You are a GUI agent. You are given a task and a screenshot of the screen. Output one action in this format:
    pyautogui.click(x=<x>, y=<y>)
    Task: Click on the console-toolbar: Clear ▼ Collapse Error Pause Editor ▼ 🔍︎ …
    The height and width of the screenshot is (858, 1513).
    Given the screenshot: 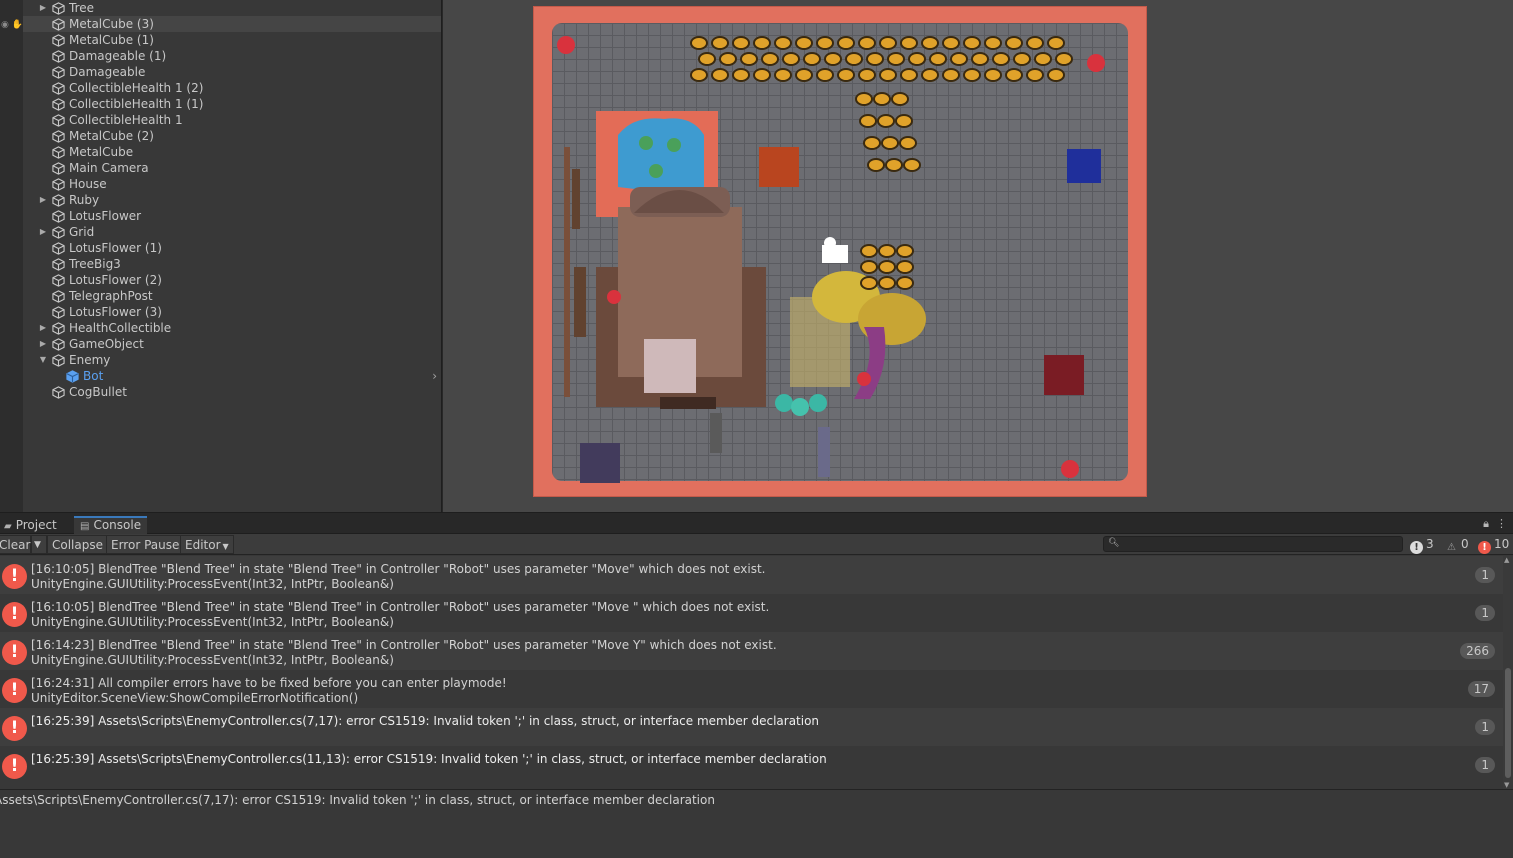 What is the action you would take?
    pyautogui.click(x=756, y=544)
    